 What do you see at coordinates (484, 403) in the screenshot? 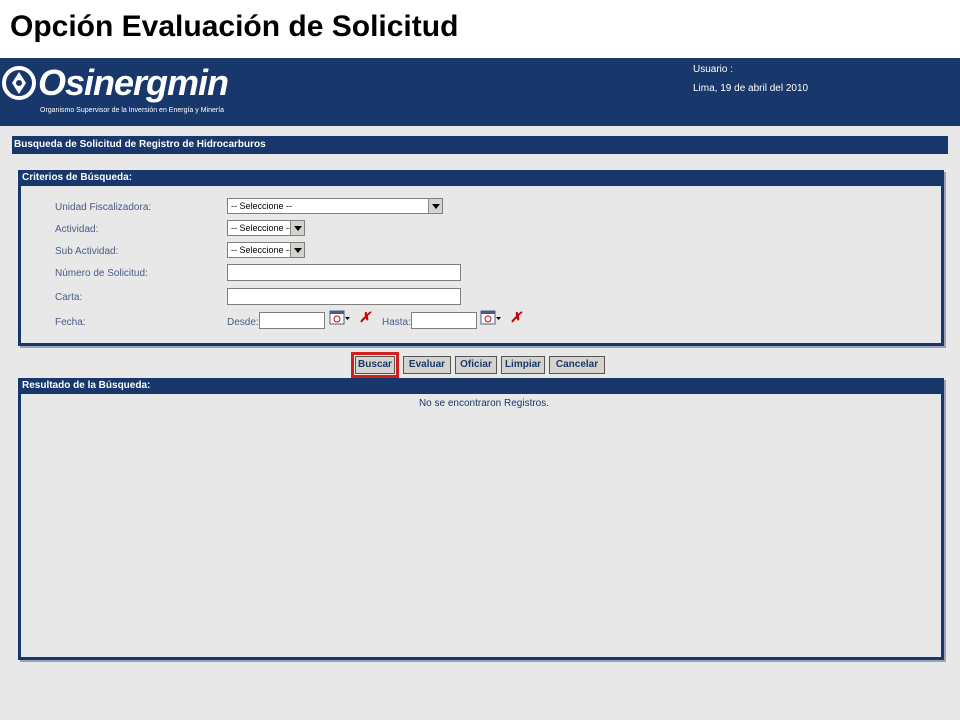
I see `no-records-message: No se encontraron Registros.` at bounding box center [484, 403].